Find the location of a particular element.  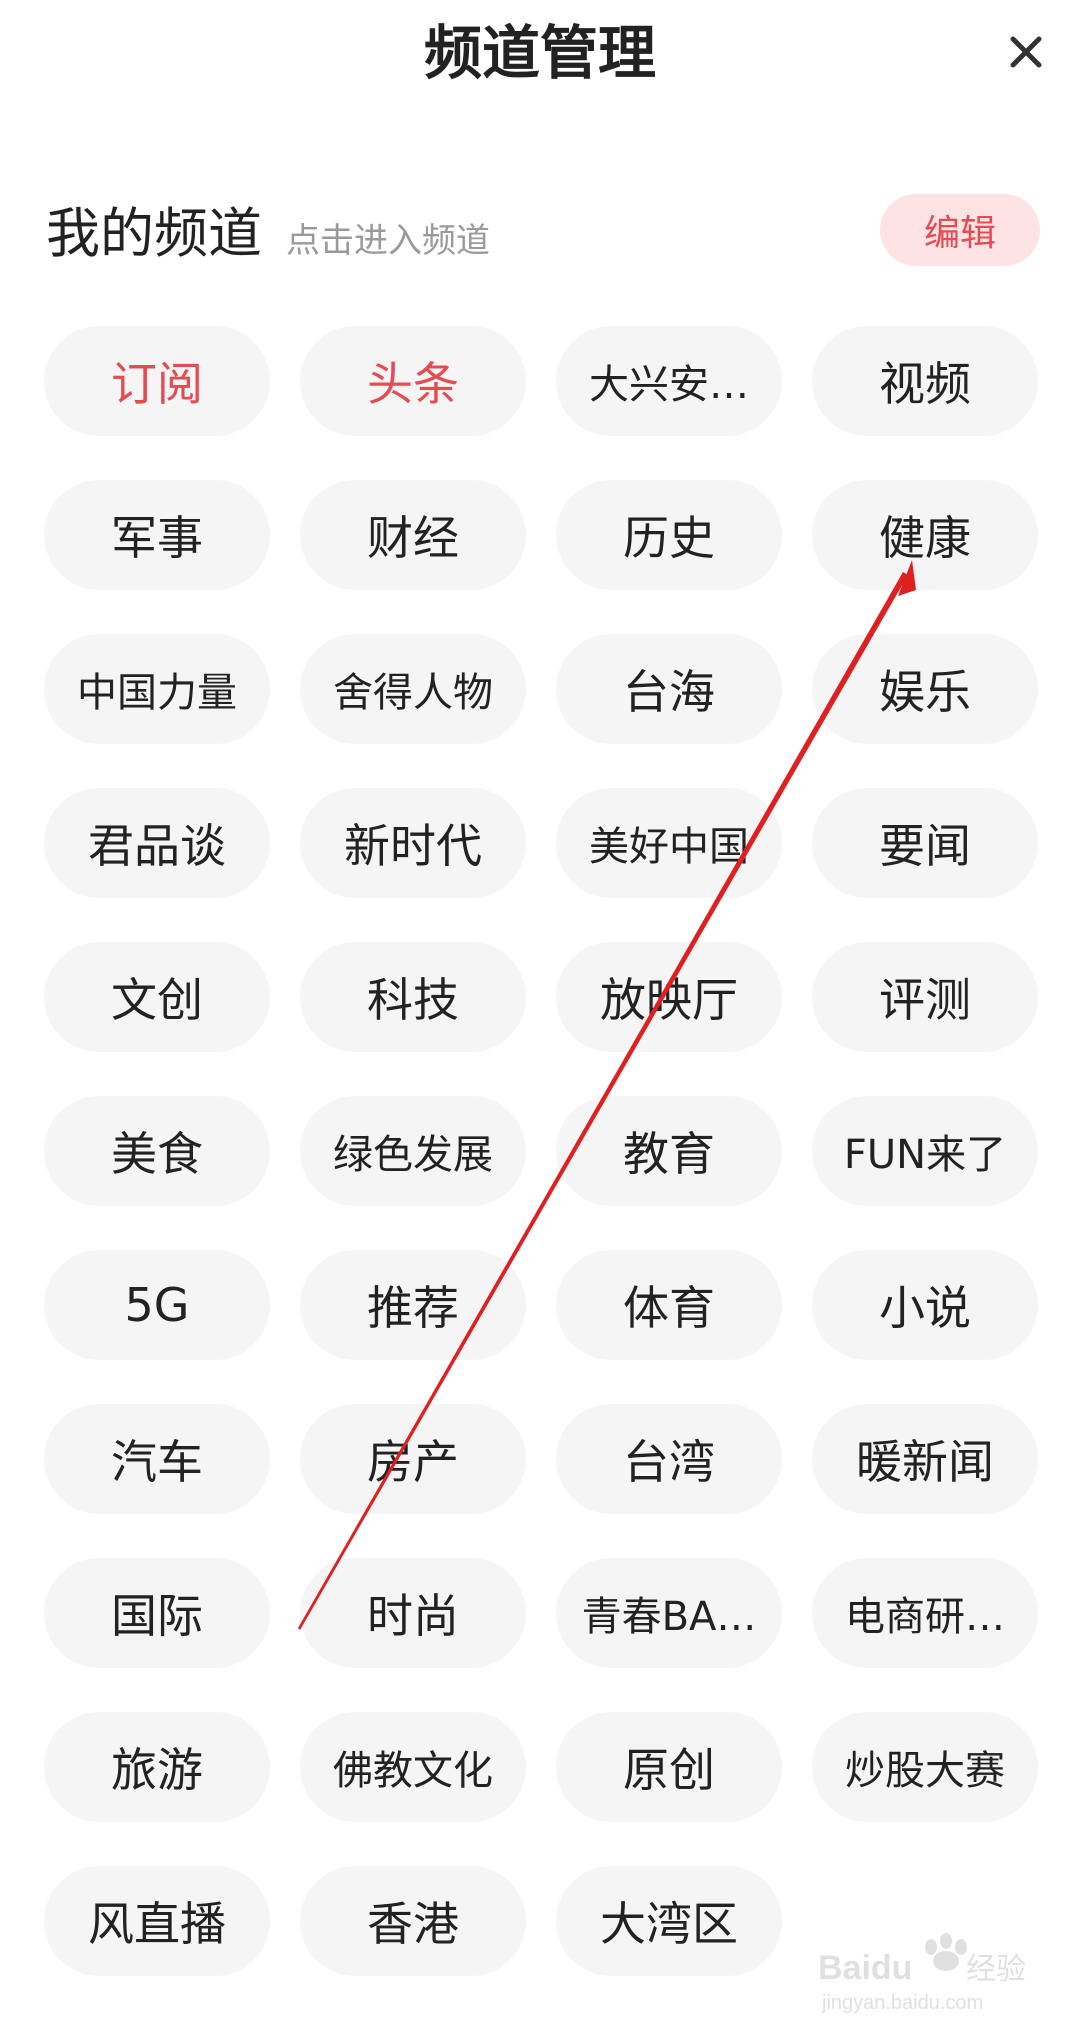

watermark-label: 经验 is located at coordinates (996, 1969).